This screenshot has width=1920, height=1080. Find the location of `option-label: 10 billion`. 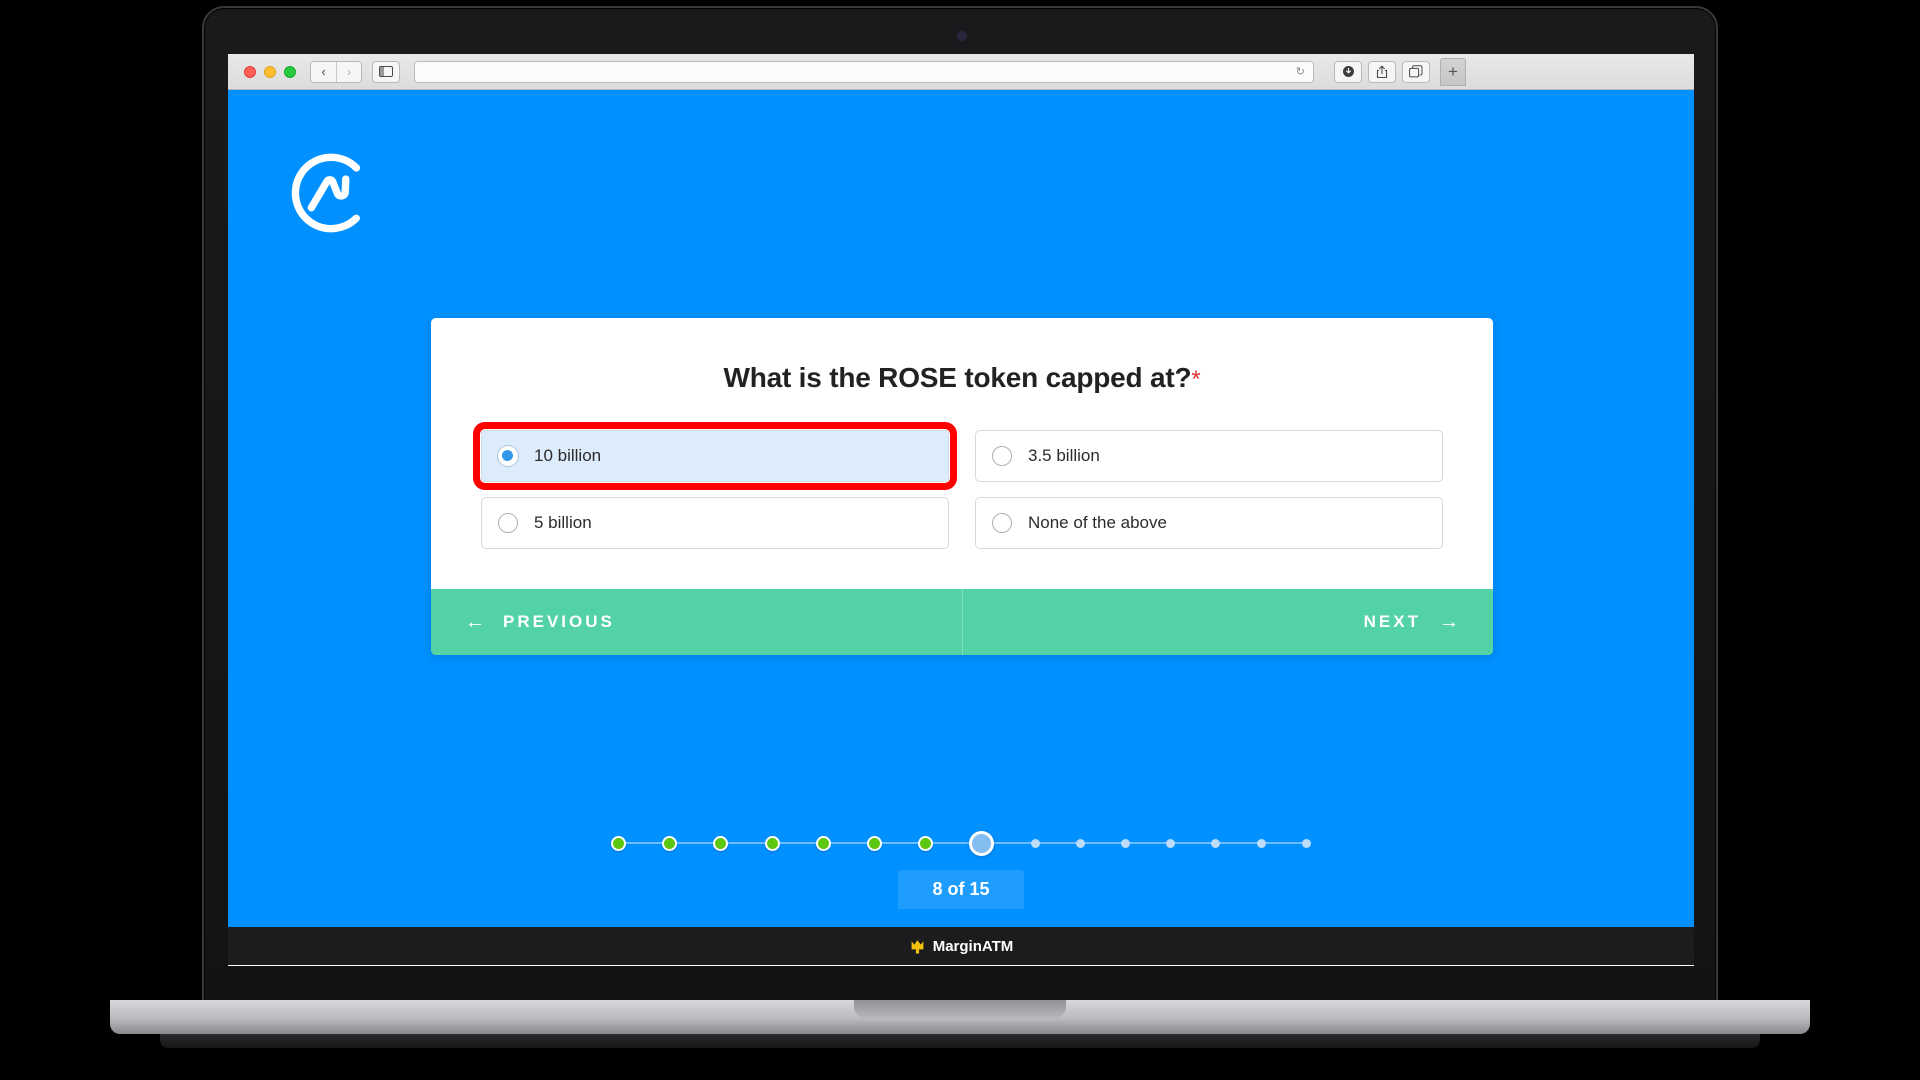

option-label: 10 billion is located at coordinates (568, 455).